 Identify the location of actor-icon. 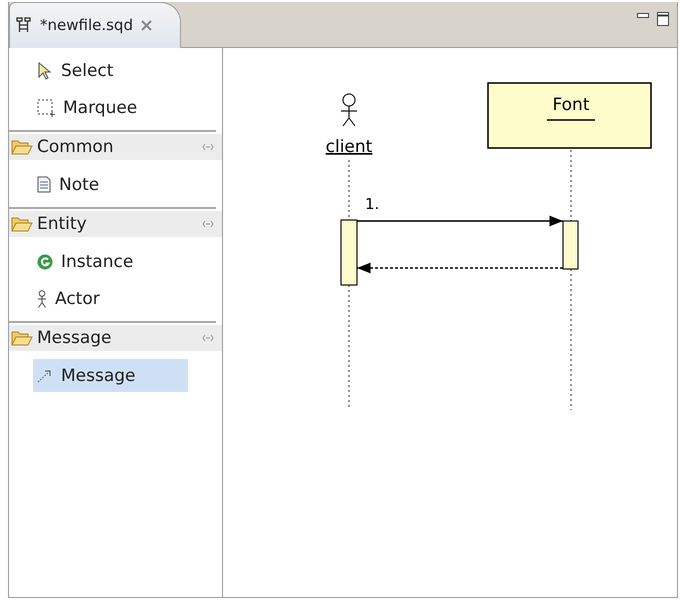
(42, 299).